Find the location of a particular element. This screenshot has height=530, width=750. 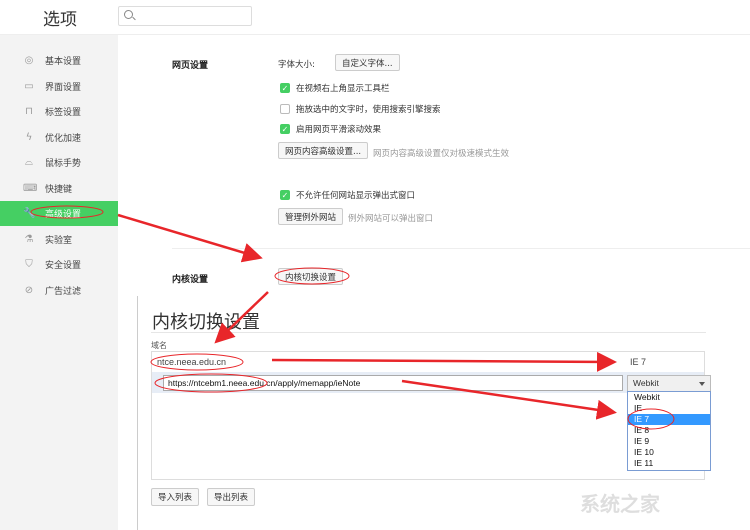

web-option-label: 在视频右上角显示工具栏 is located at coordinates (343, 89).